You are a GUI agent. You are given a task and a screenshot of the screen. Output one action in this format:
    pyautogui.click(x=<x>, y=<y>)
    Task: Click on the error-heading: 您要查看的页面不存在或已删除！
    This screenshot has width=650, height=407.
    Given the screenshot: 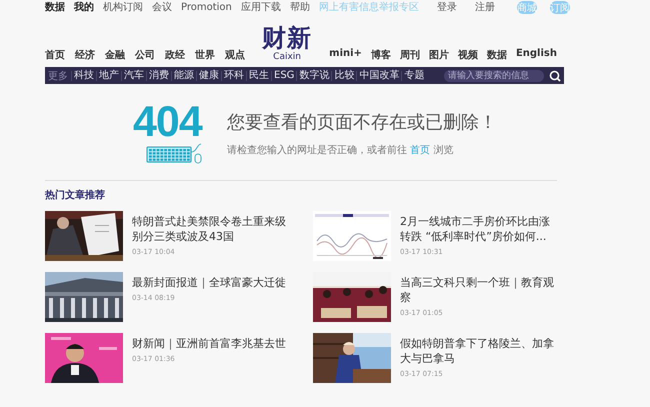 What is the action you would take?
    pyautogui.click(x=362, y=122)
    